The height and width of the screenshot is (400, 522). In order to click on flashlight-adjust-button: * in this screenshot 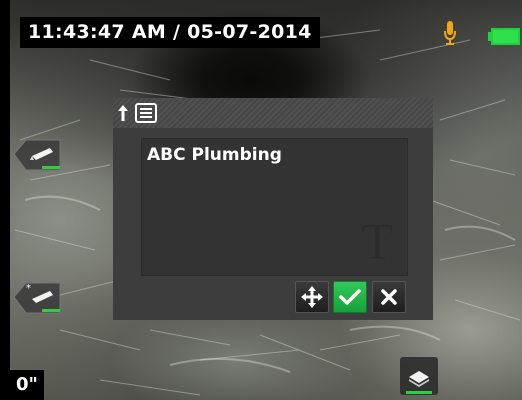, I will do `click(37, 298)`.